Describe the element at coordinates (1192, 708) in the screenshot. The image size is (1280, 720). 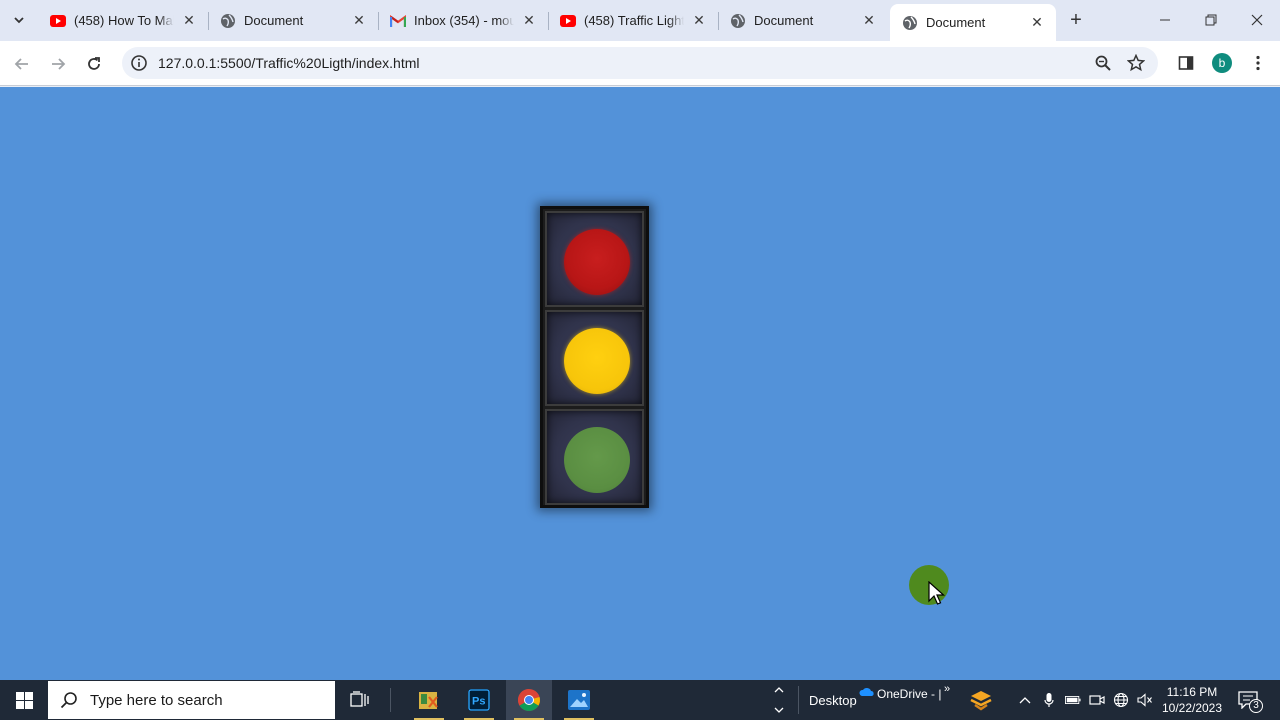
I see `clock-date: 10/22/2023` at that location.